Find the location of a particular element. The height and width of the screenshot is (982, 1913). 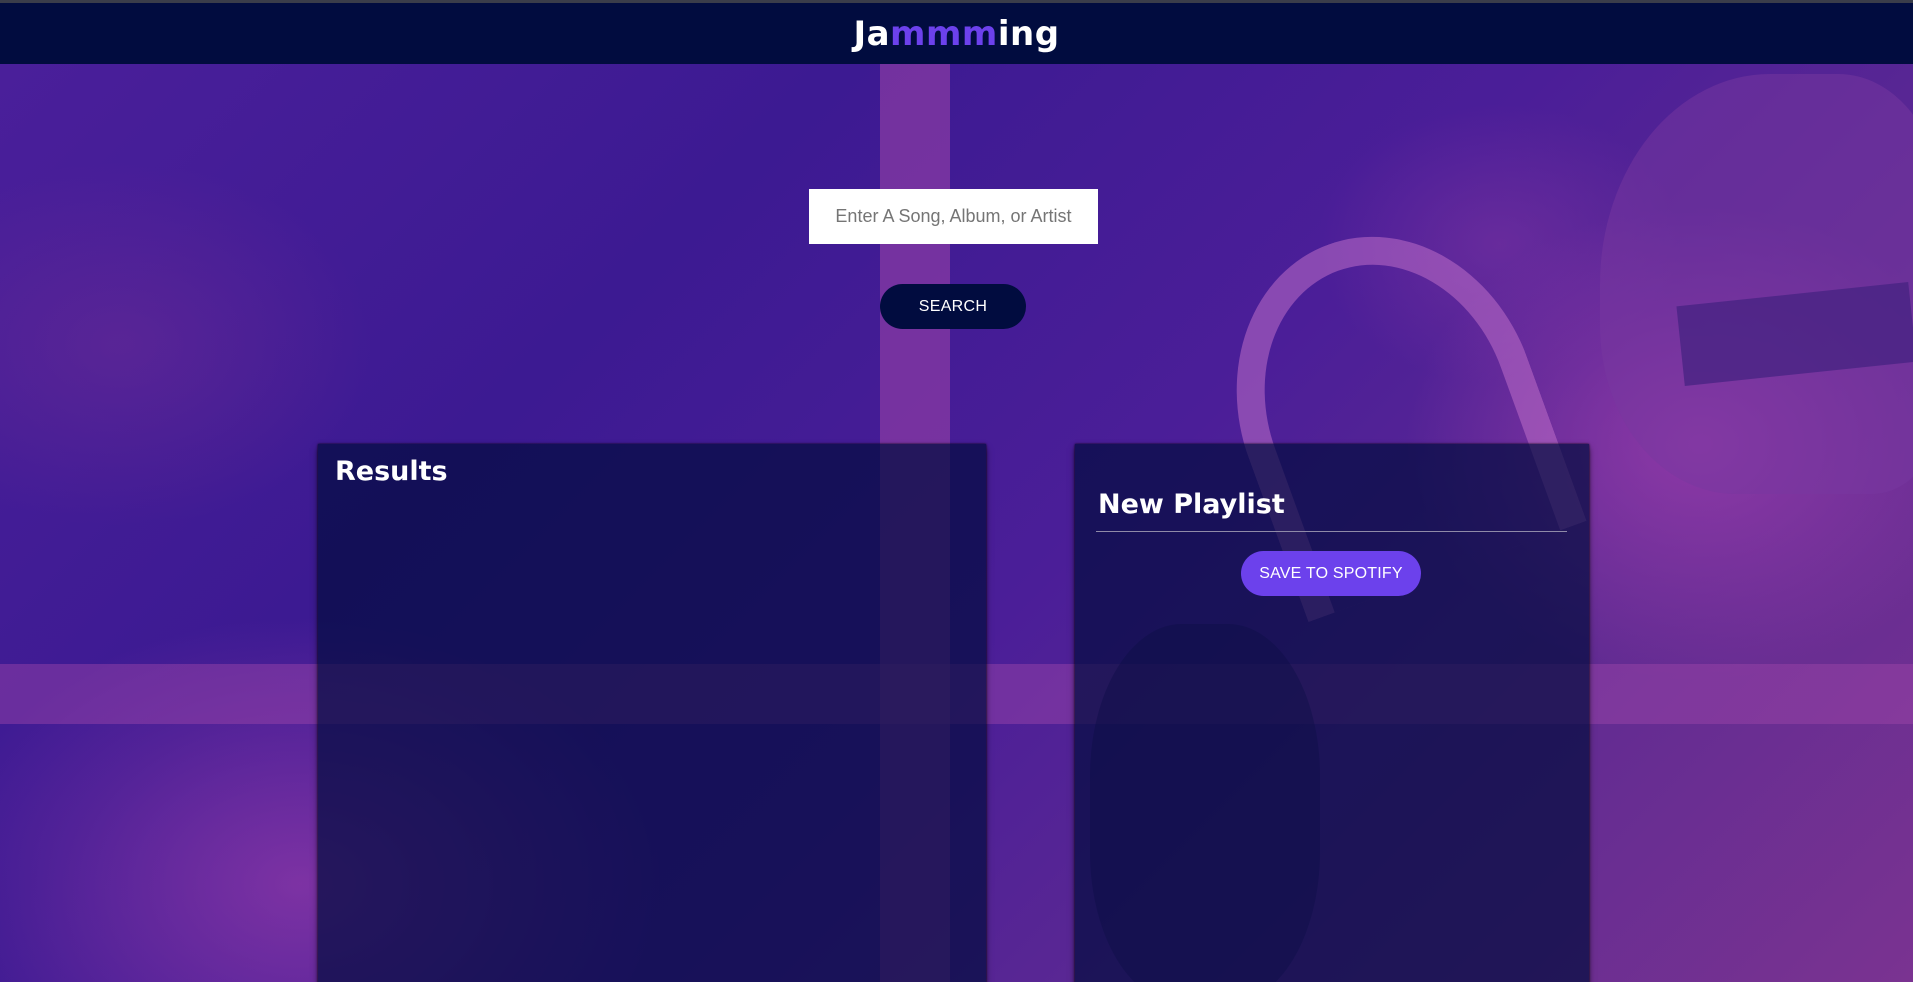

app-header: Jammming is located at coordinates (956, 33).